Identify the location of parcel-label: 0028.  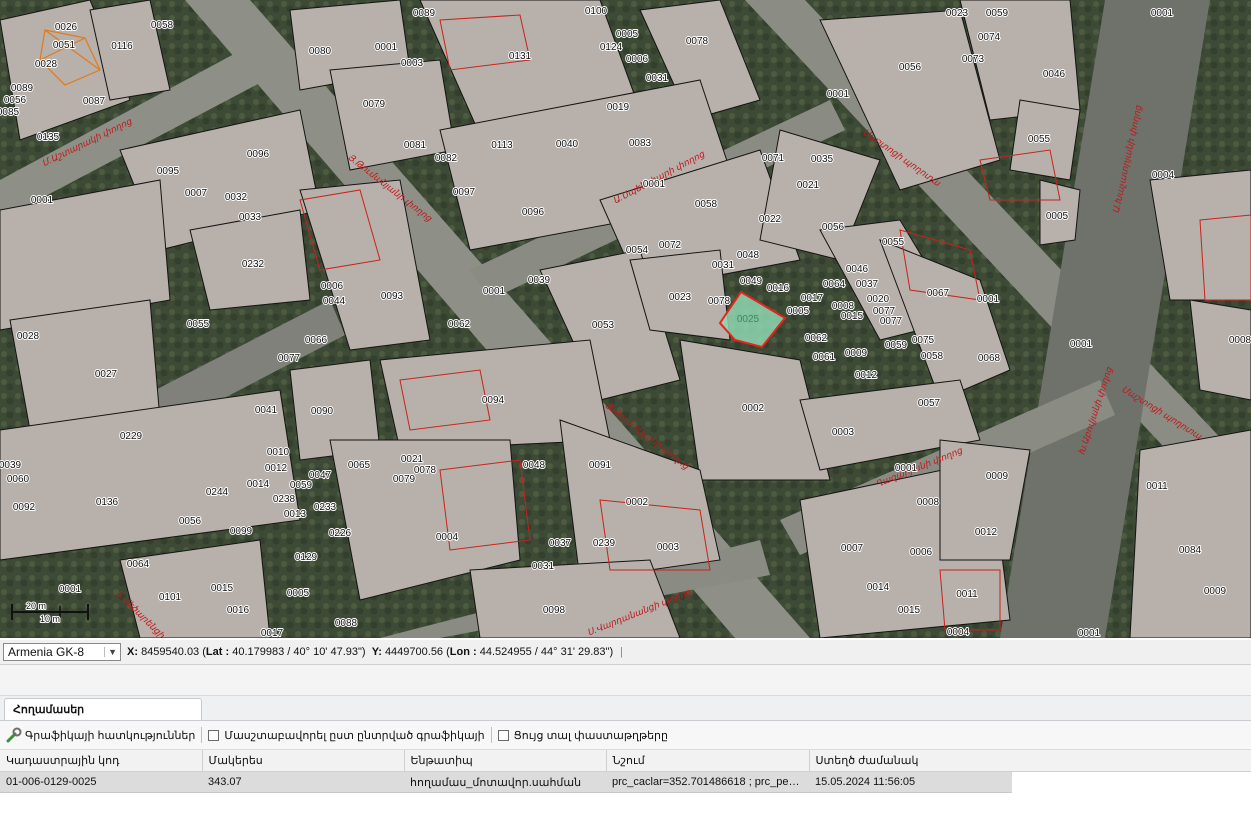
(28, 336).